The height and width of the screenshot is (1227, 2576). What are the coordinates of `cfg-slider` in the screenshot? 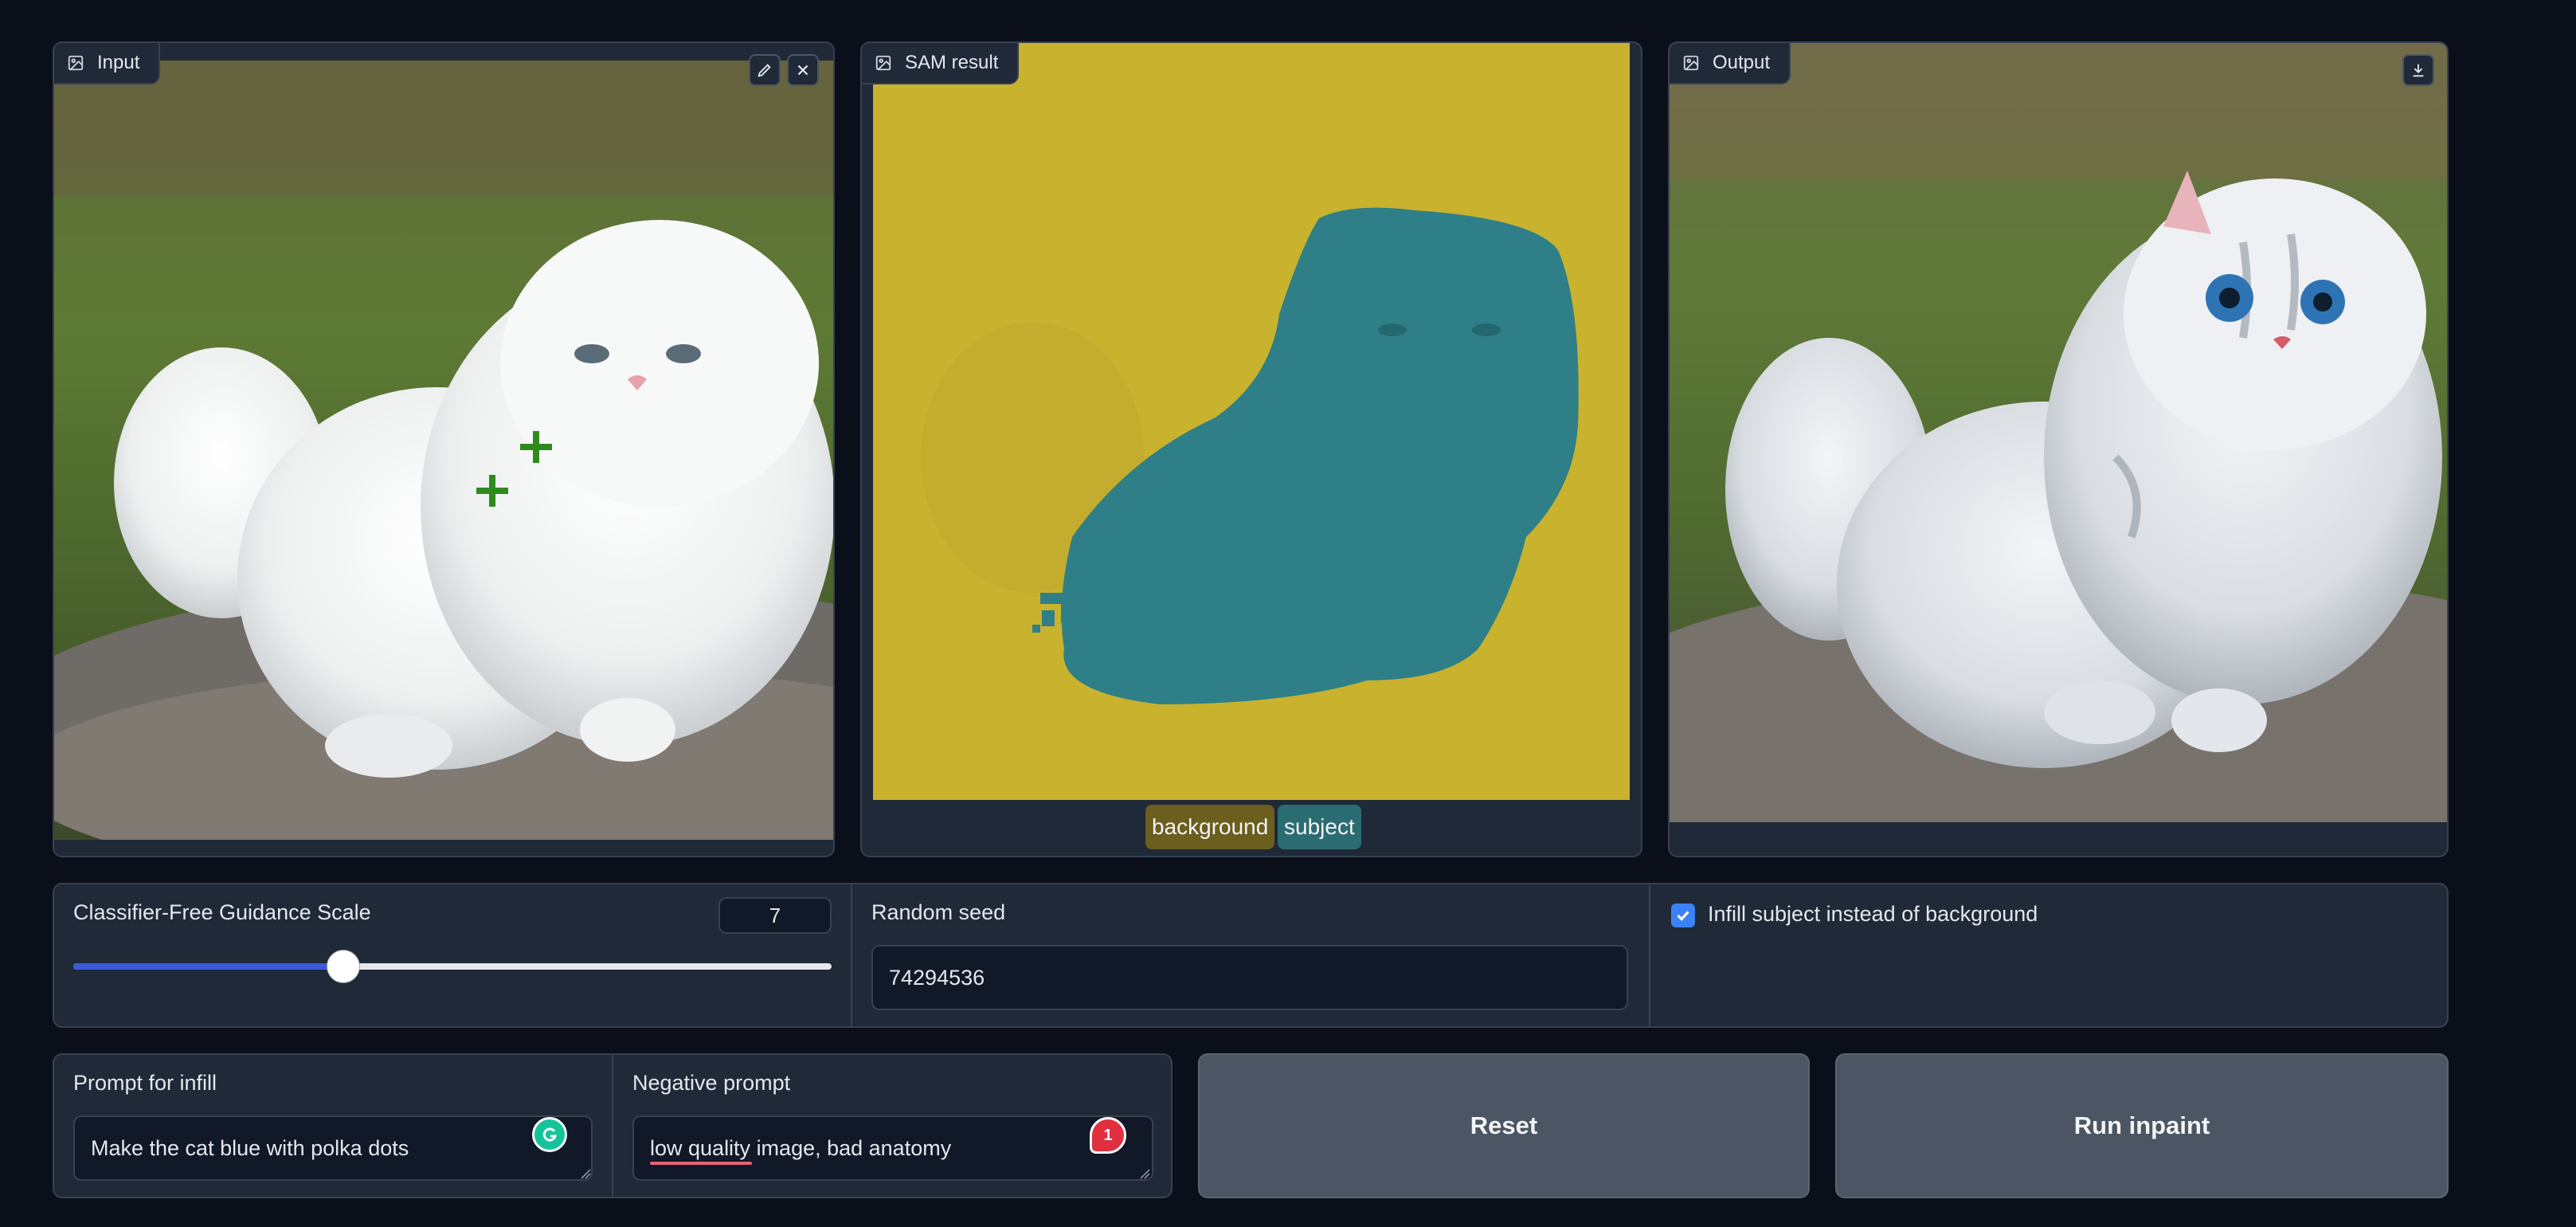 It's located at (452, 967).